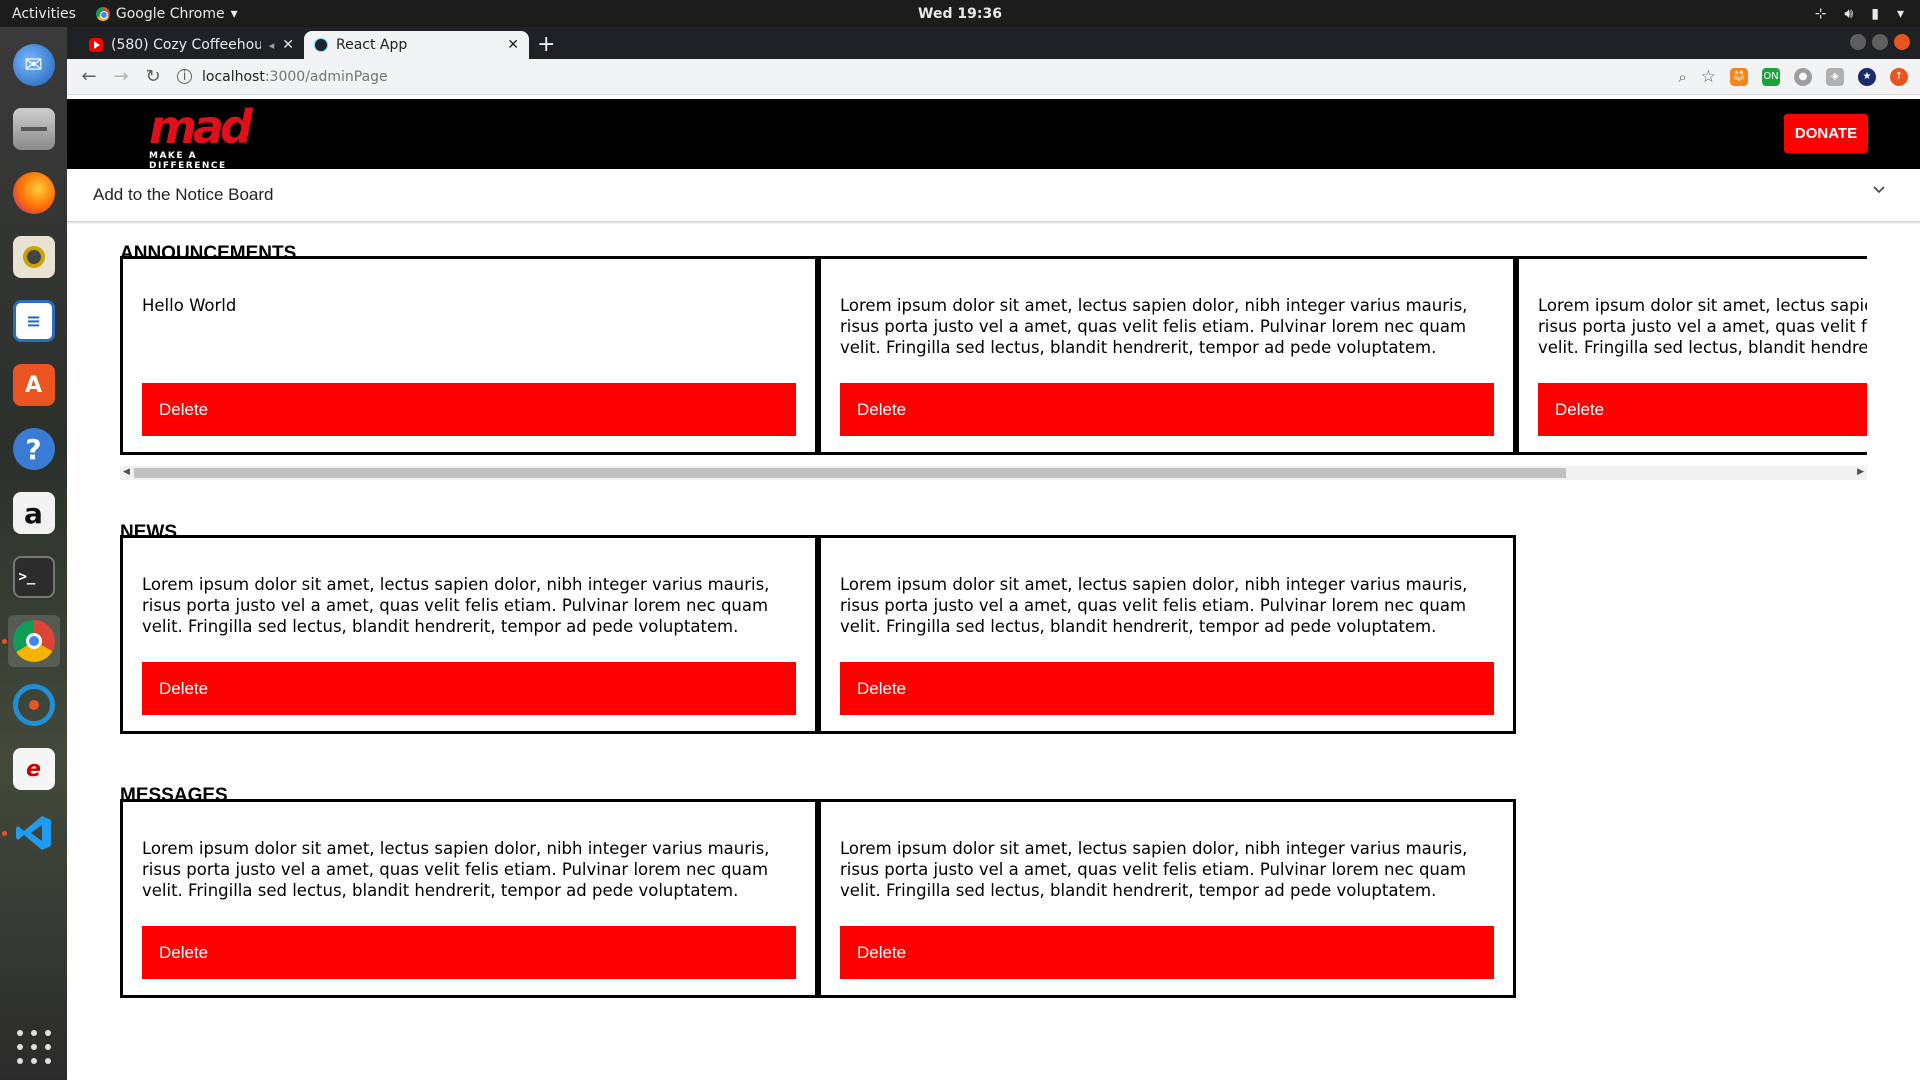 This screenshot has width=1920, height=1080. What do you see at coordinates (924, 77) in the screenshot?
I see `address-bar: i localhost:3000/adminPage` at bounding box center [924, 77].